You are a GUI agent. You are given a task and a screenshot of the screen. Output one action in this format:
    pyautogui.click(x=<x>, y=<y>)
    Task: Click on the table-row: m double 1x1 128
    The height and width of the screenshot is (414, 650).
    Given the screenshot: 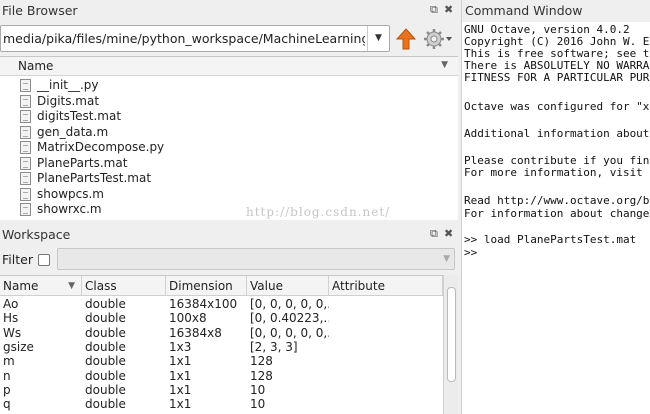 What is the action you would take?
    pyautogui.click(x=221, y=361)
    